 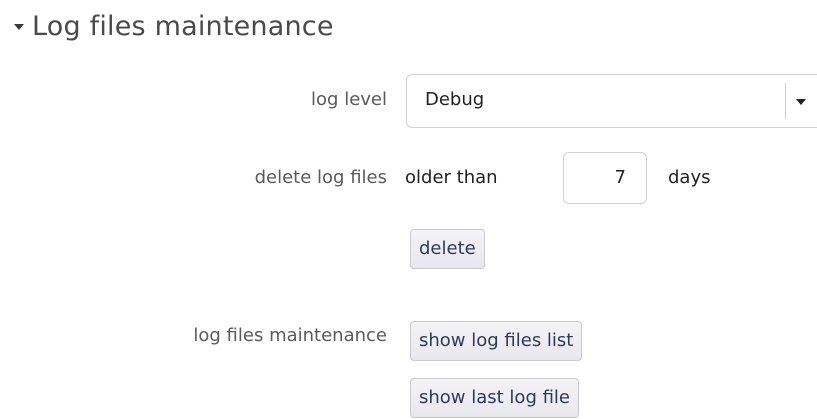 What do you see at coordinates (183, 26) in the screenshot?
I see `section-title: Log files maintenance` at bounding box center [183, 26].